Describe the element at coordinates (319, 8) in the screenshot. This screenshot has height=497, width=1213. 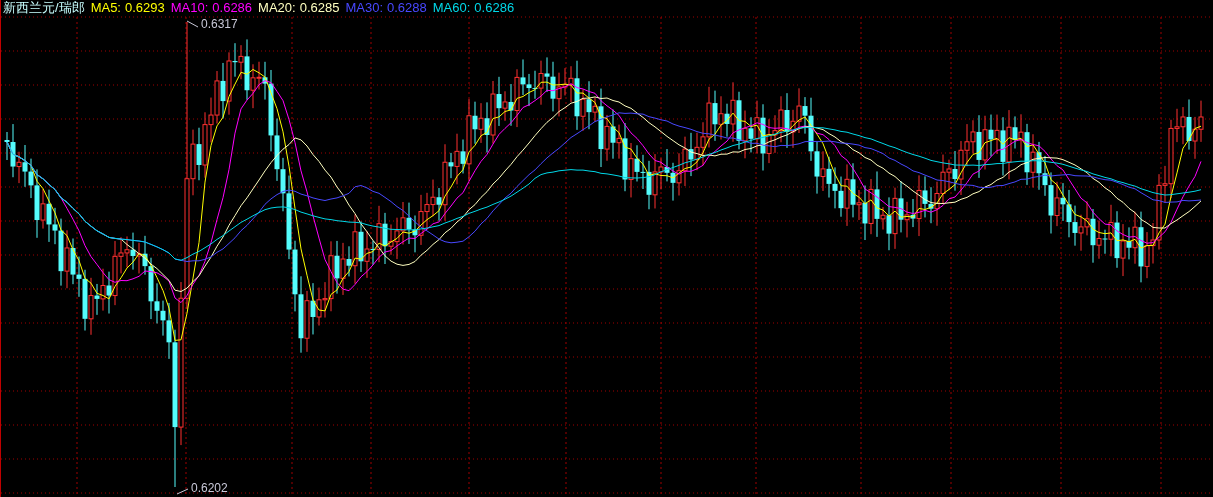
I see `moving-average-value: 0.6285` at that location.